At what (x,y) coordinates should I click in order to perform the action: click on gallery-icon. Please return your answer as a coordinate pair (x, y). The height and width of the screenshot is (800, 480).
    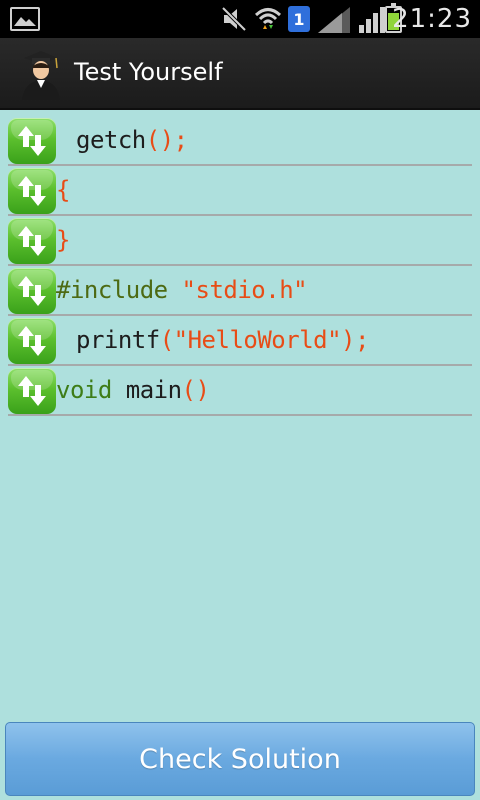
    Looking at the image, I should click on (25, 19).